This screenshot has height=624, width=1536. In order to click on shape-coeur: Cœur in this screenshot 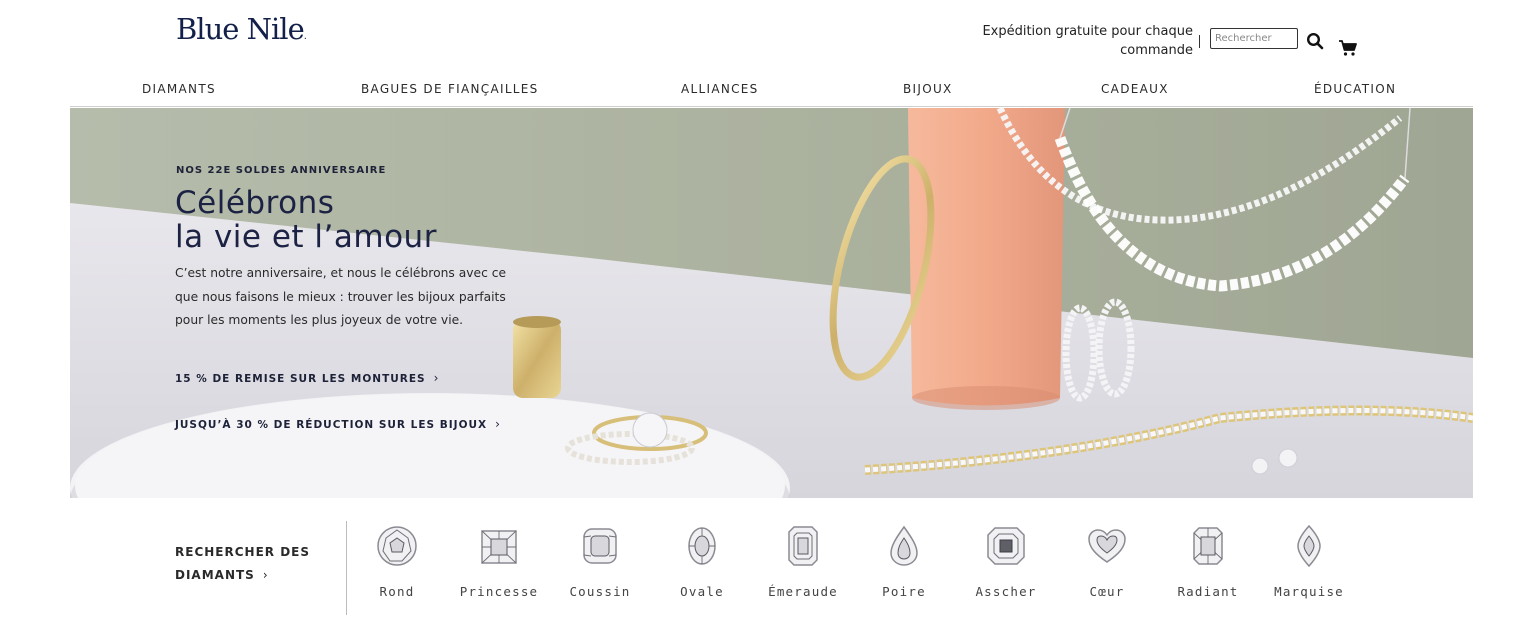, I will do `click(1107, 561)`.